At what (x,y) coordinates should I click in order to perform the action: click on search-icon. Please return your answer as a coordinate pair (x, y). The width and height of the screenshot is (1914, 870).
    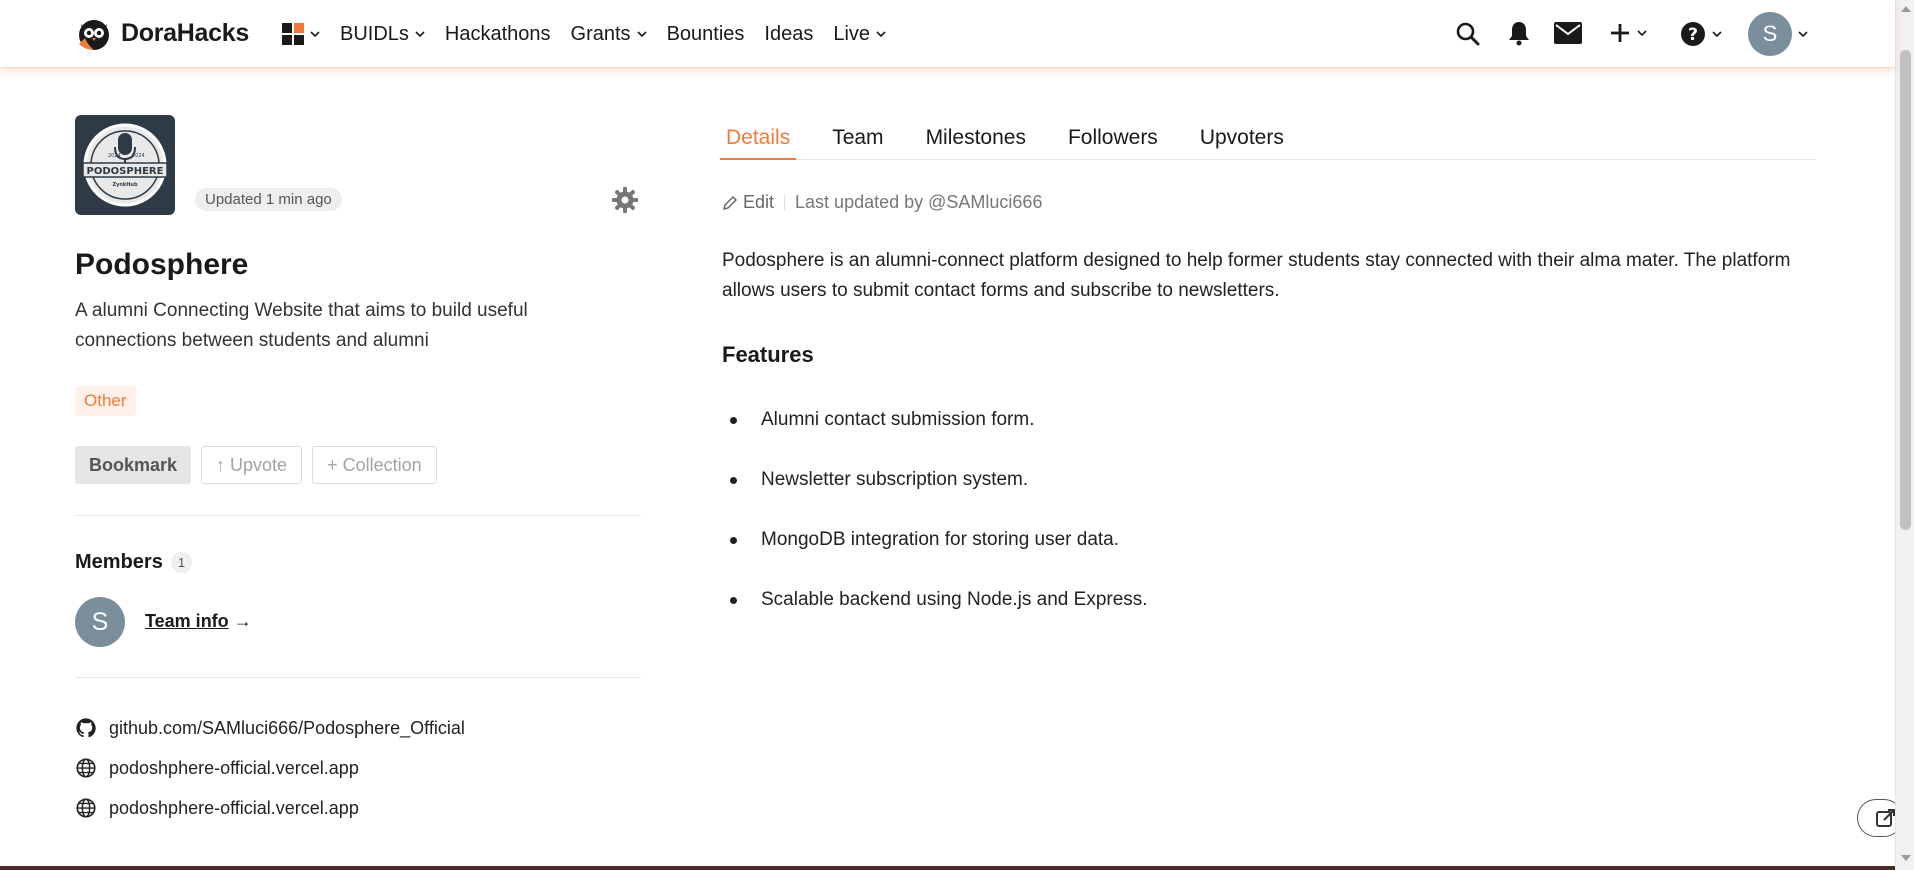
    Looking at the image, I should click on (1468, 34).